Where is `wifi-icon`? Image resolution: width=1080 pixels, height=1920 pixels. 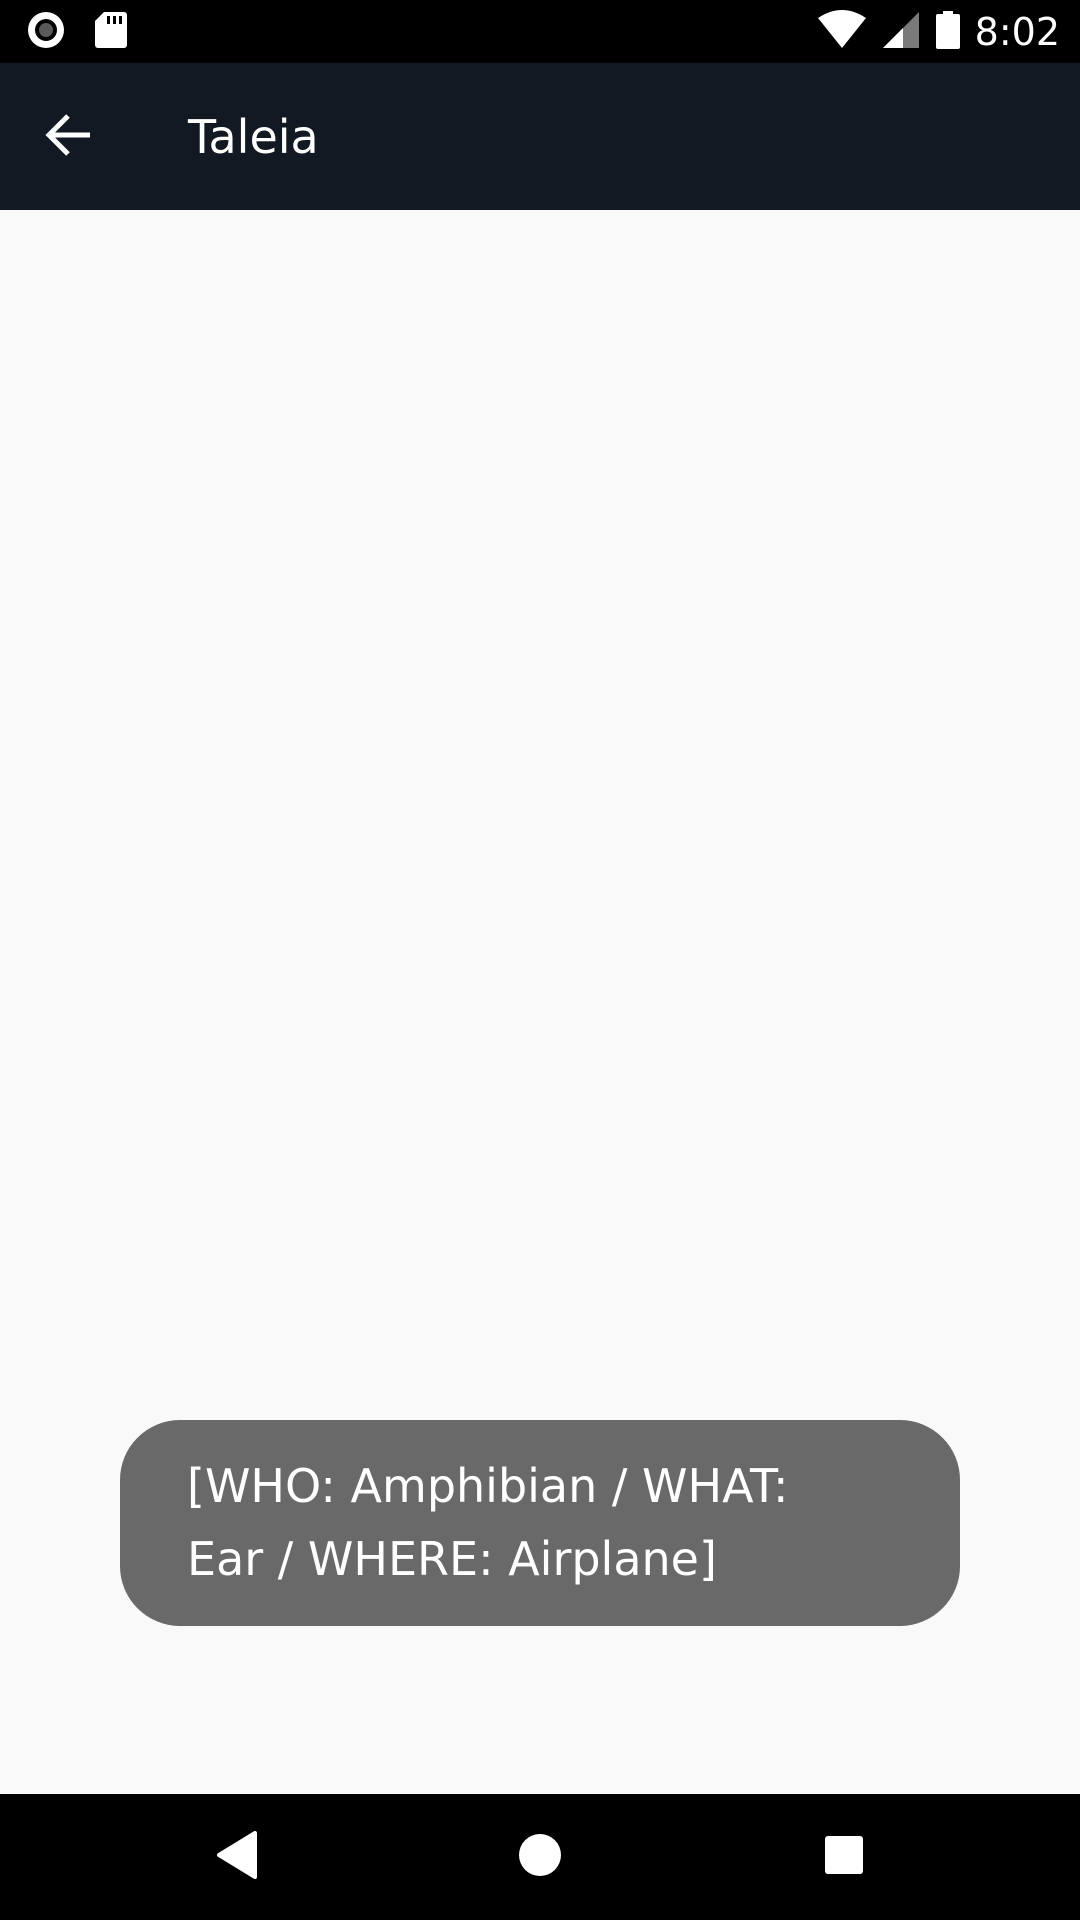 wifi-icon is located at coordinates (842, 32).